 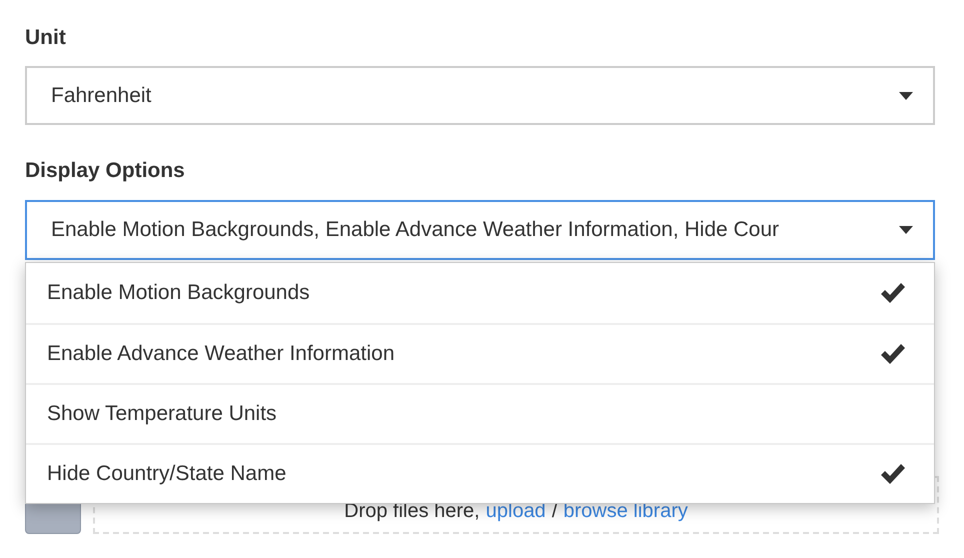 I want to click on menu-option: Enable Advance Weather Information, so click(x=480, y=353).